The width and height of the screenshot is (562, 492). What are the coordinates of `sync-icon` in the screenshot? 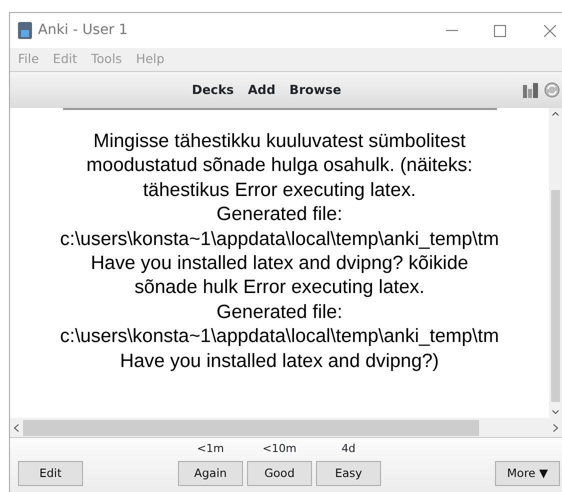 It's located at (552, 90).